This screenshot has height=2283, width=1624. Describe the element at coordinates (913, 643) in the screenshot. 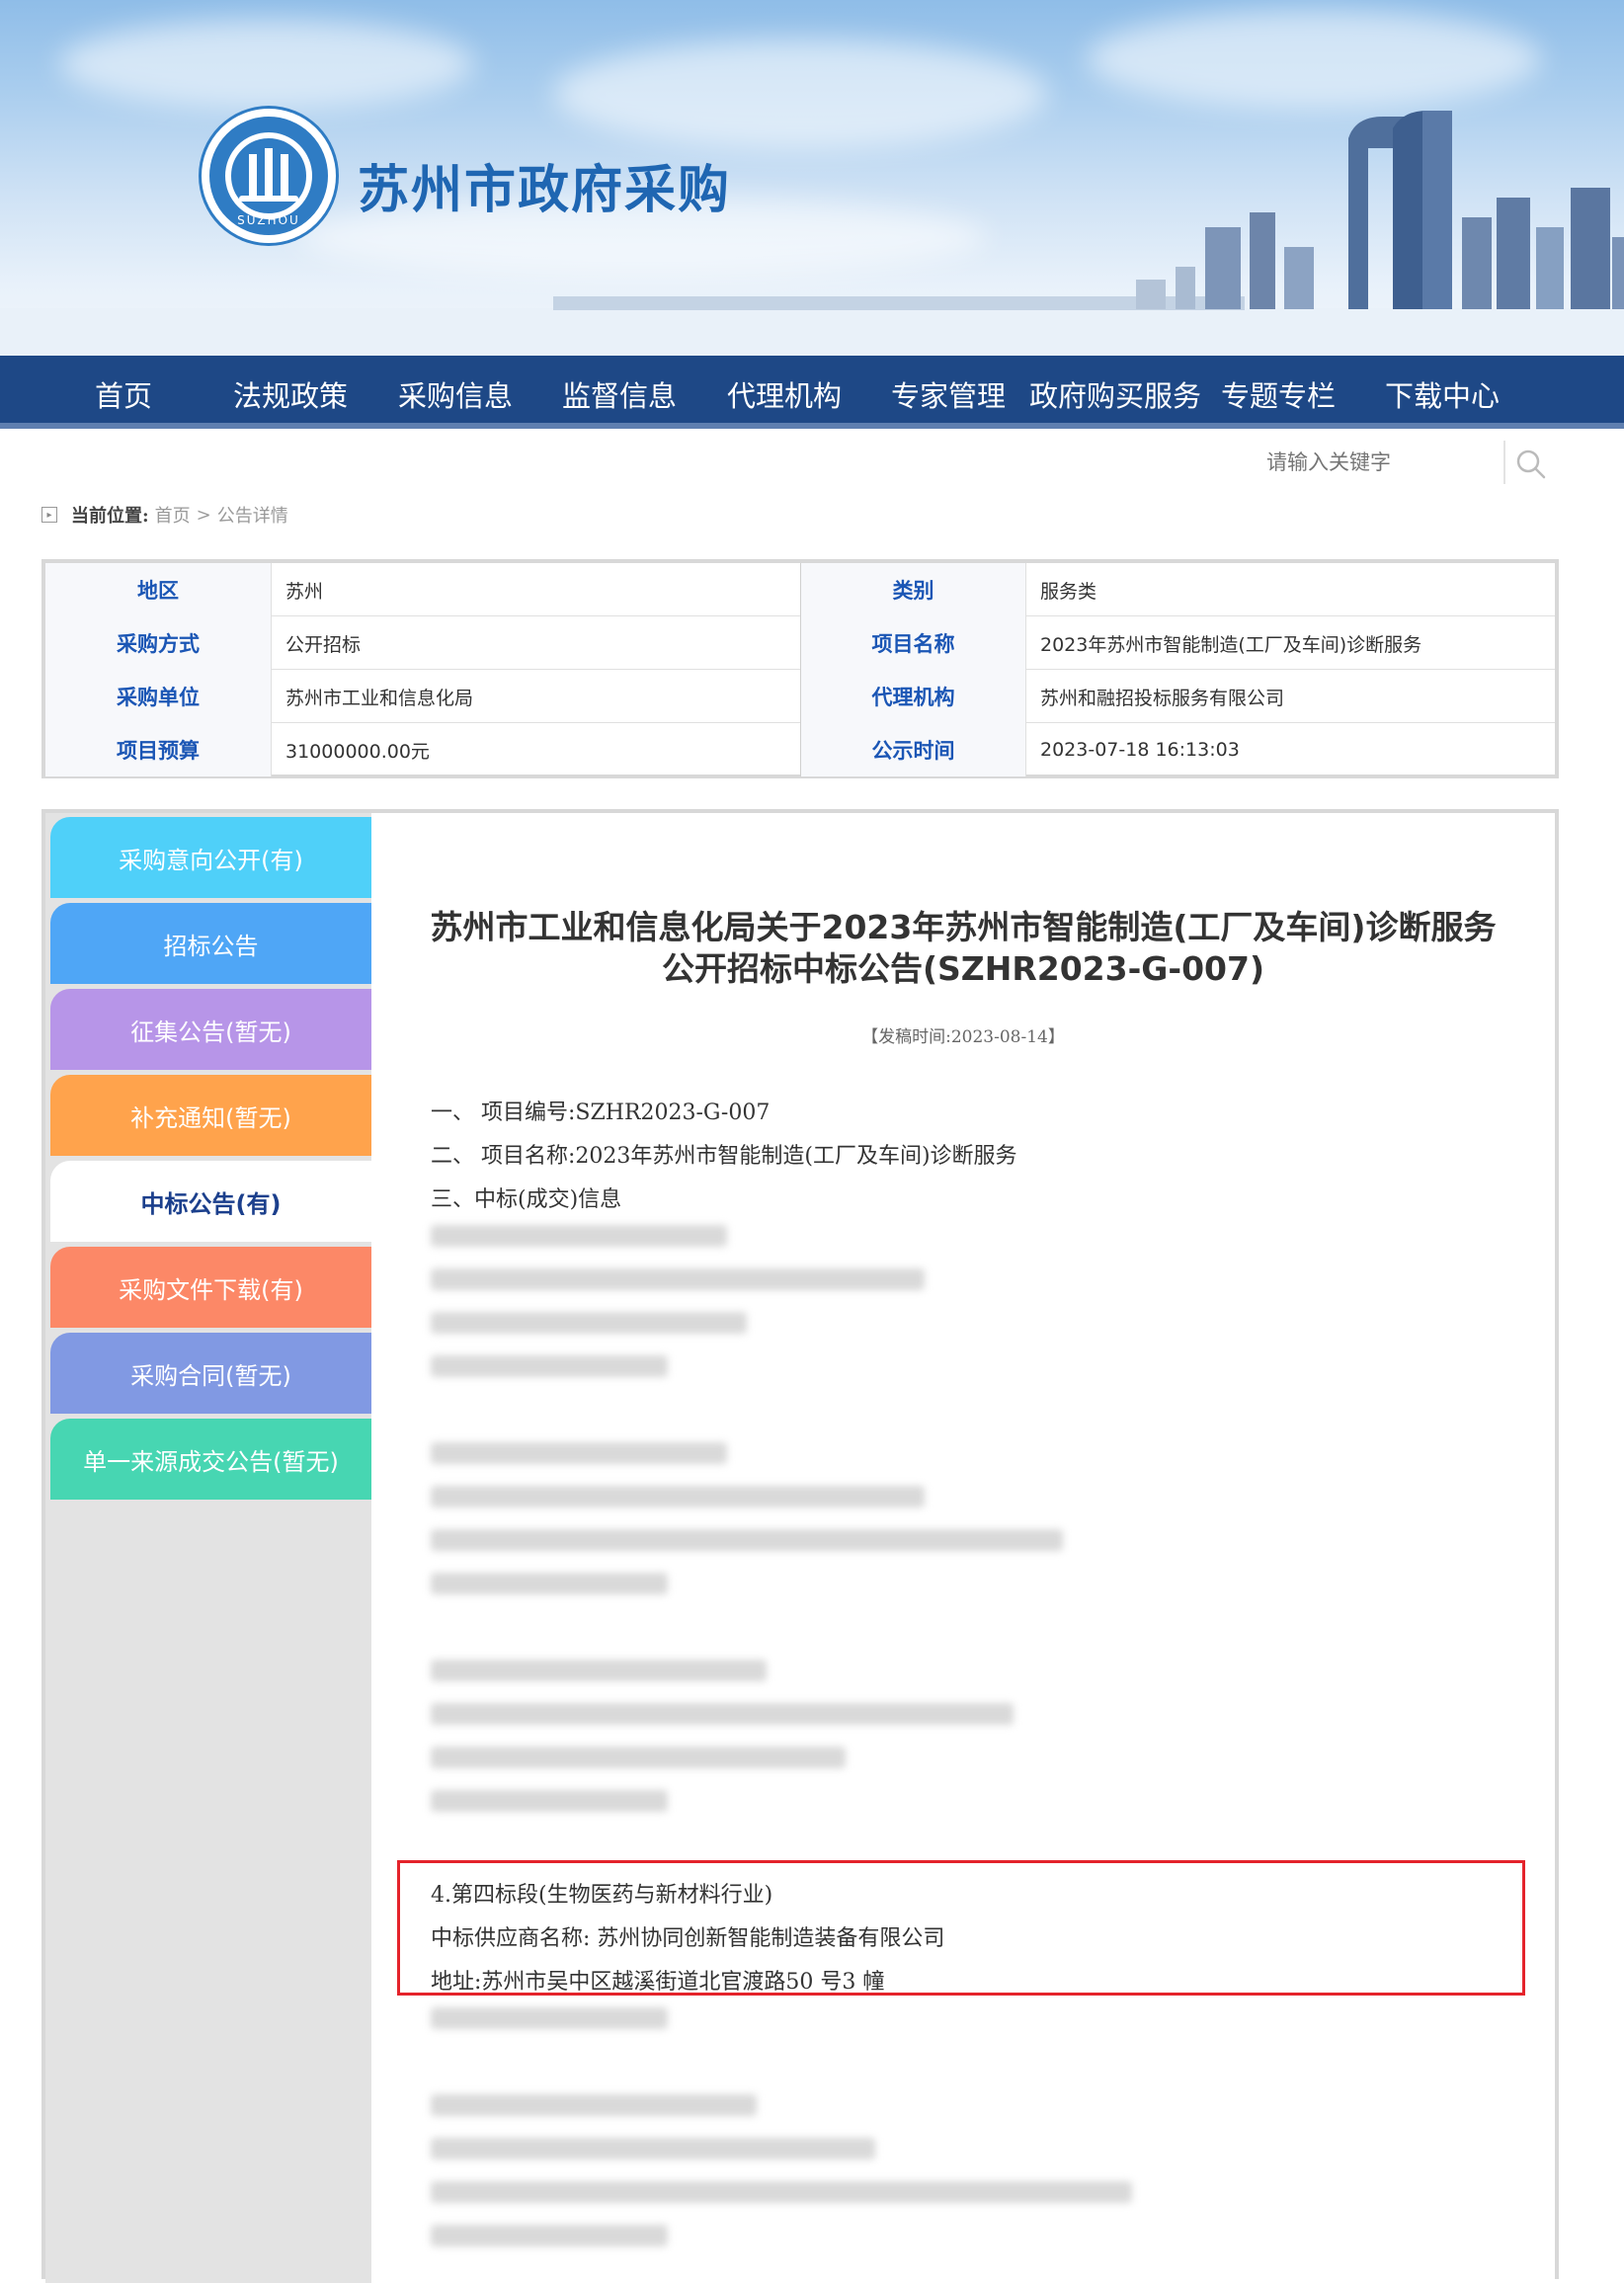

I see `label-project-name: 项目名称` at that location.